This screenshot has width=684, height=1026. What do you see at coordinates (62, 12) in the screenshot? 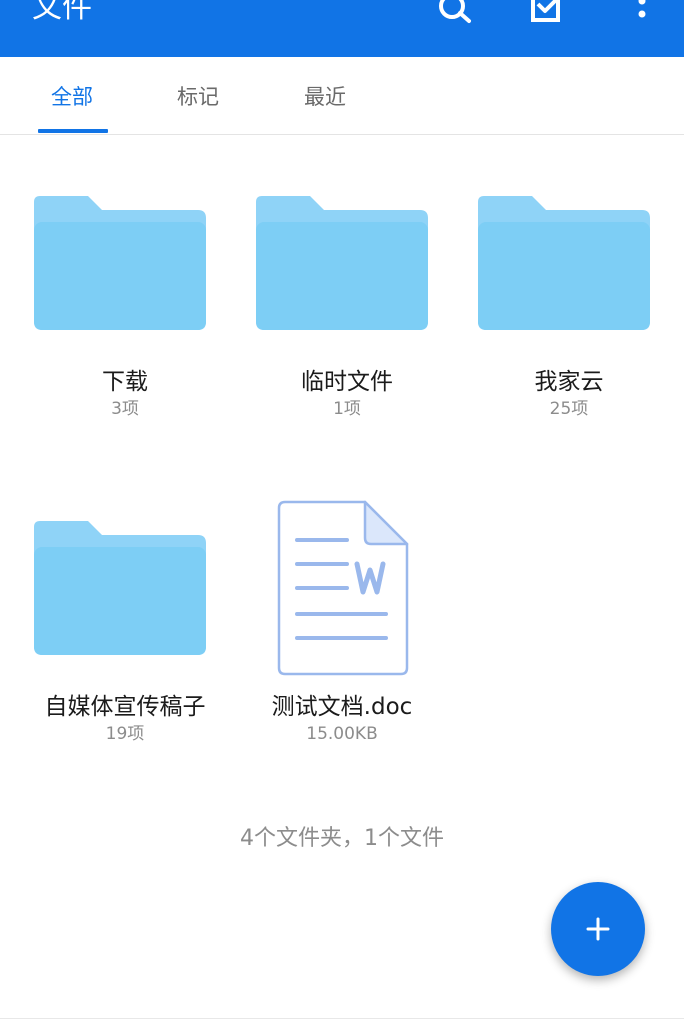
I see `page-title: 文件` at bounding box center [62, 12].